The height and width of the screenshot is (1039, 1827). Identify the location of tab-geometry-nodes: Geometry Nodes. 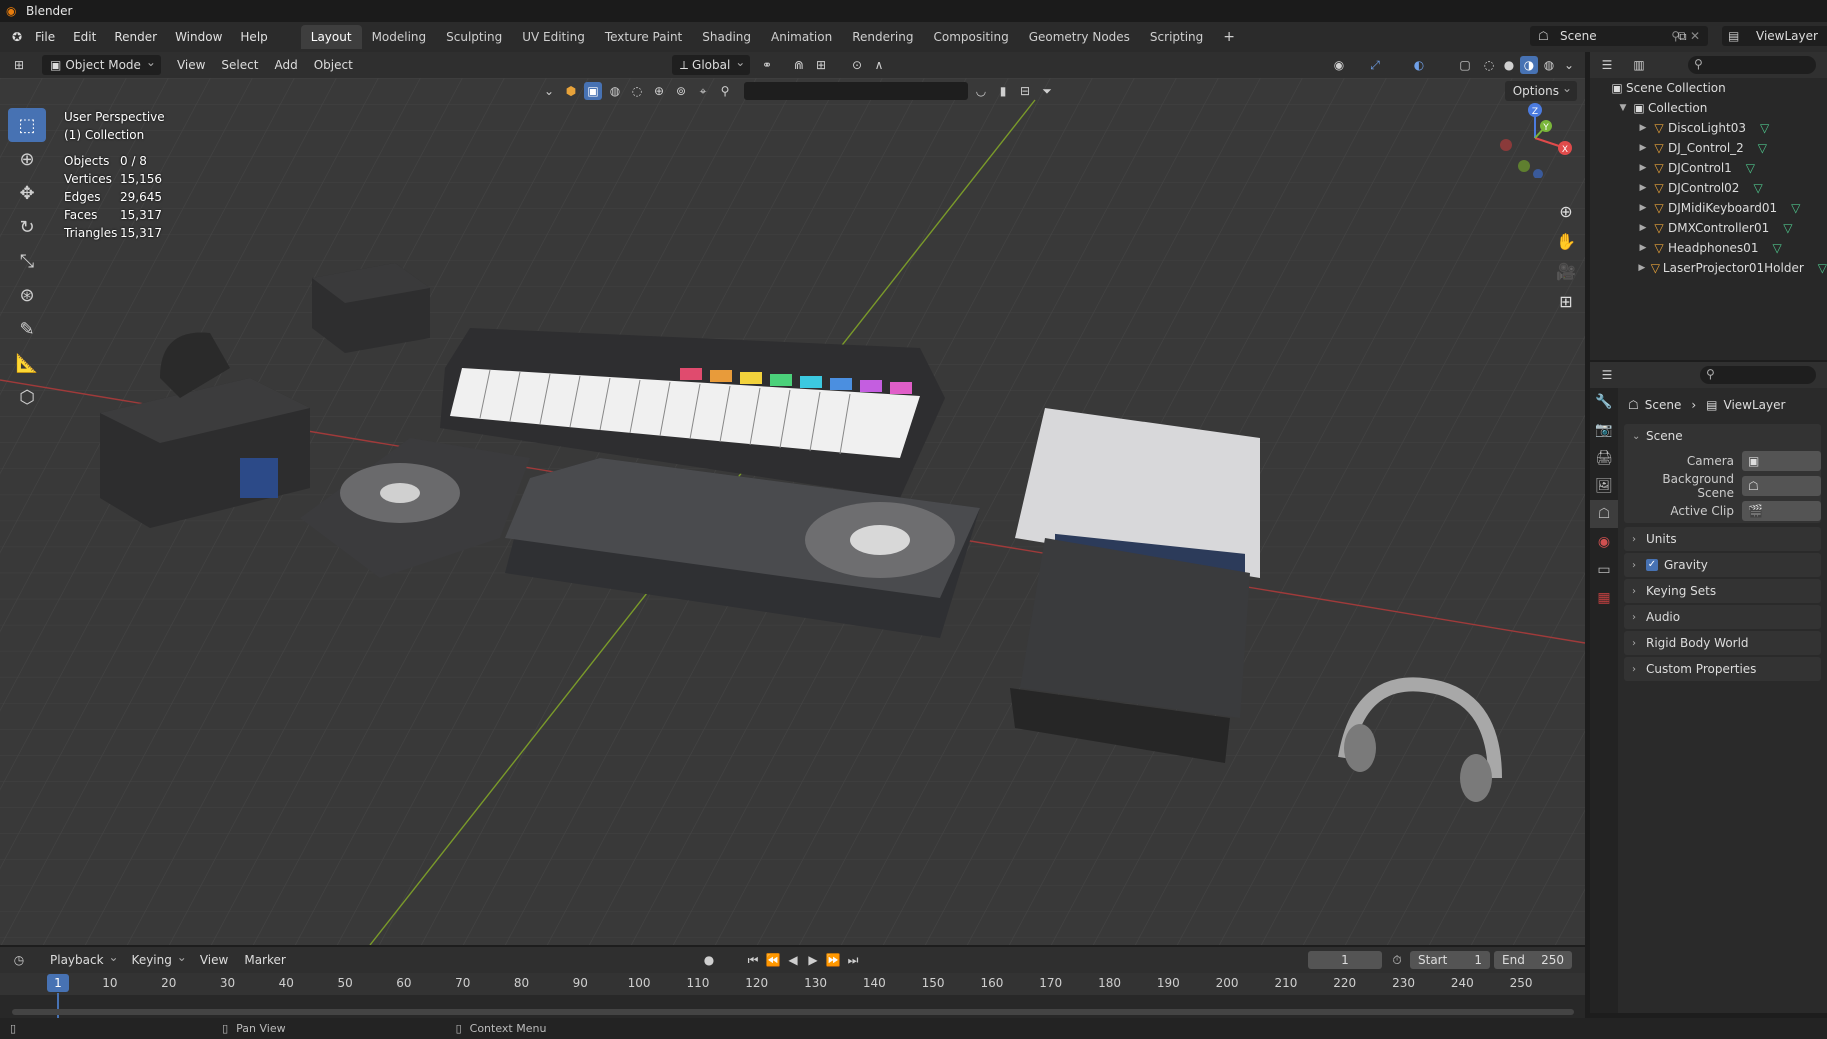
(1079, 37).